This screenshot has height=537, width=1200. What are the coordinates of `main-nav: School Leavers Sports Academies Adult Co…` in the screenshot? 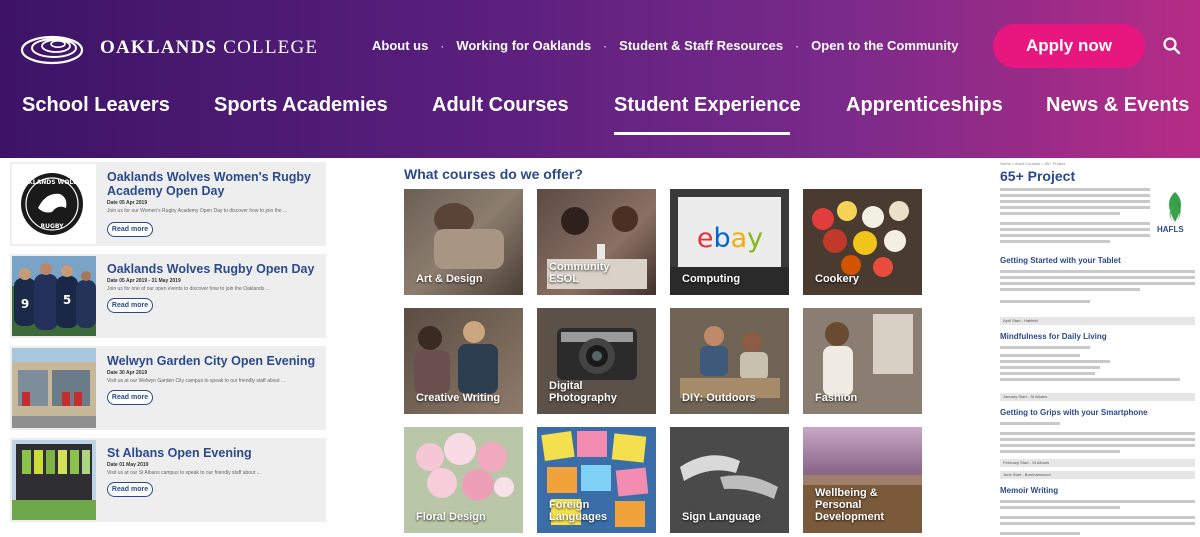 It's located at (600, 113).